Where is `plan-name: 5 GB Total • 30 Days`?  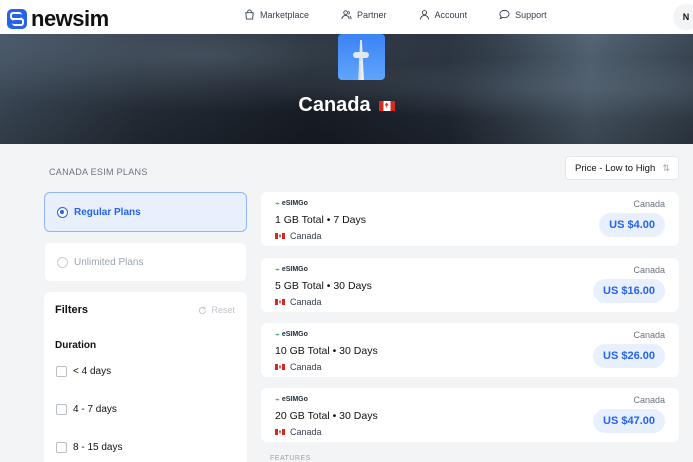
plan-name: 5 GB Total • 30 Days is located at coordinates (323, 286).